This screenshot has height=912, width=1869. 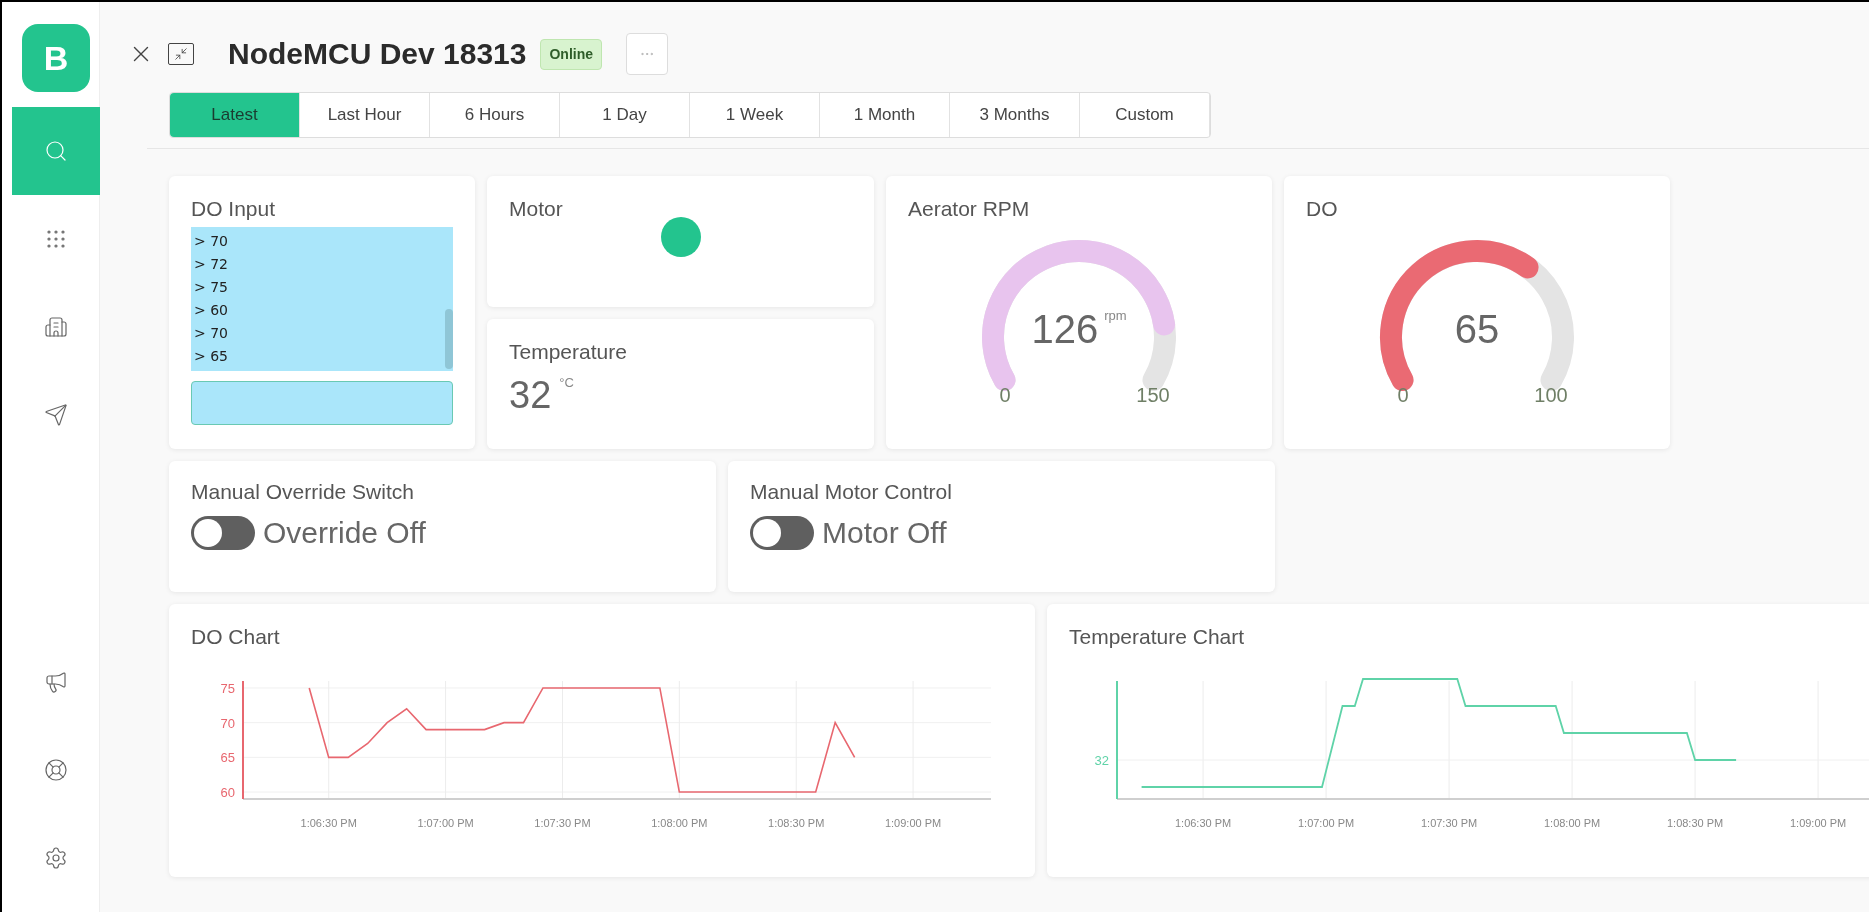 What do you see at coordinates (566, 382) in the screenshot?
I see `temperature-unit: °C` at bounding box center [566, 382].